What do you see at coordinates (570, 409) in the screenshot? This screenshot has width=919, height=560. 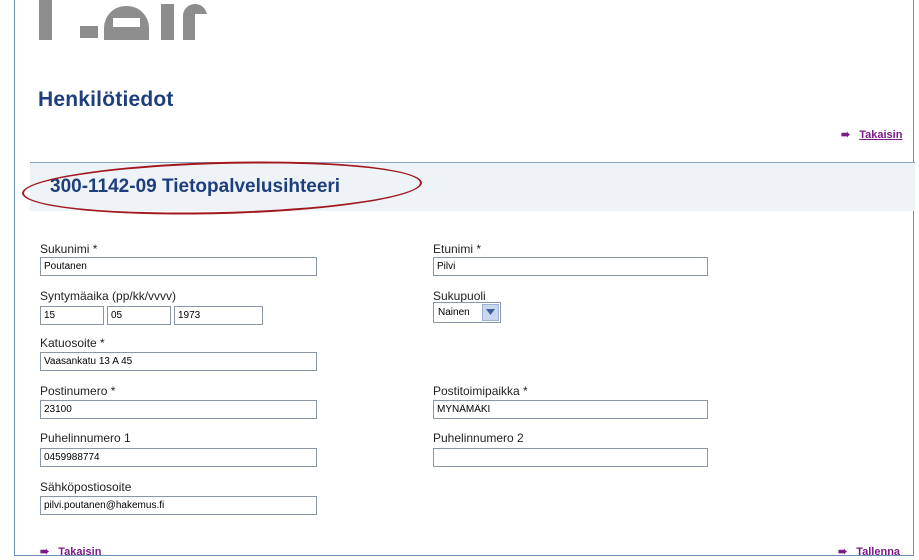 I see `postitoimipaikka-input` at bounding box center [570, 409].